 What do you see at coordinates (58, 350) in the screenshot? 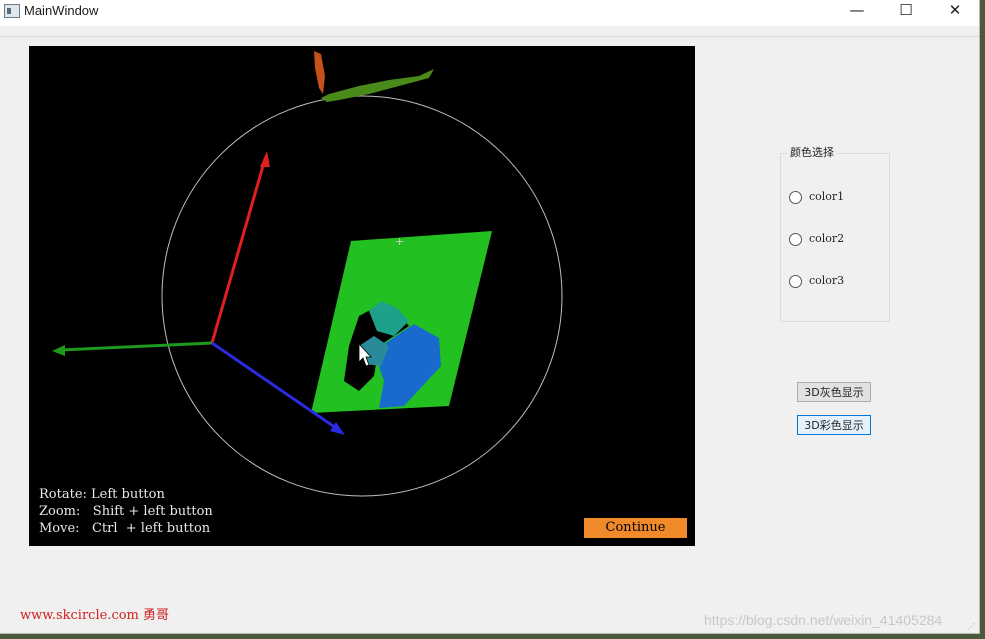
I see `y-axis-arrow` at bounding box center [58, 350].